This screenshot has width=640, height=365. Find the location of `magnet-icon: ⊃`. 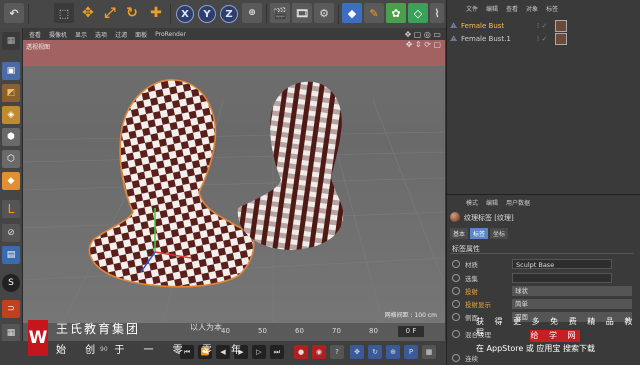

magnet-icon: ⊃ is located at coordinates (11, 309).